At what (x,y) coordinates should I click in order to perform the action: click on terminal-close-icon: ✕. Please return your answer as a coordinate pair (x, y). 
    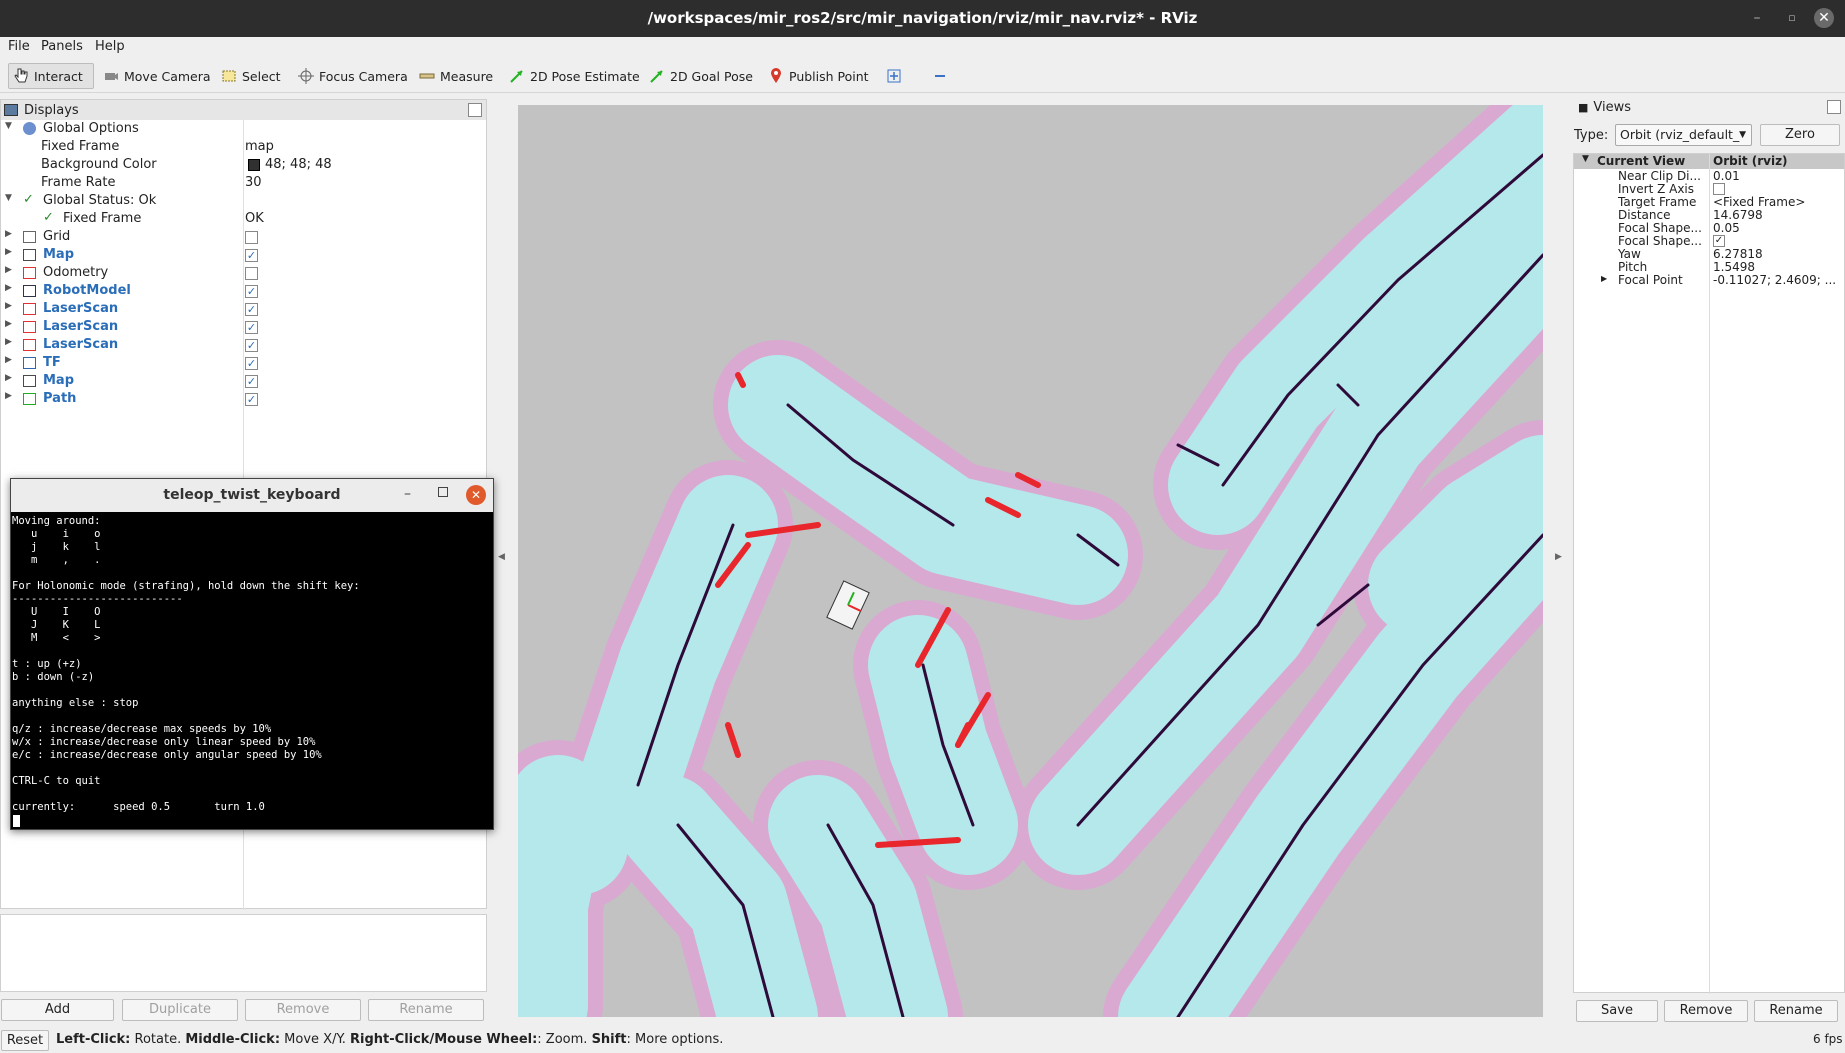
    Looking at the image, I should click on (476, 495).